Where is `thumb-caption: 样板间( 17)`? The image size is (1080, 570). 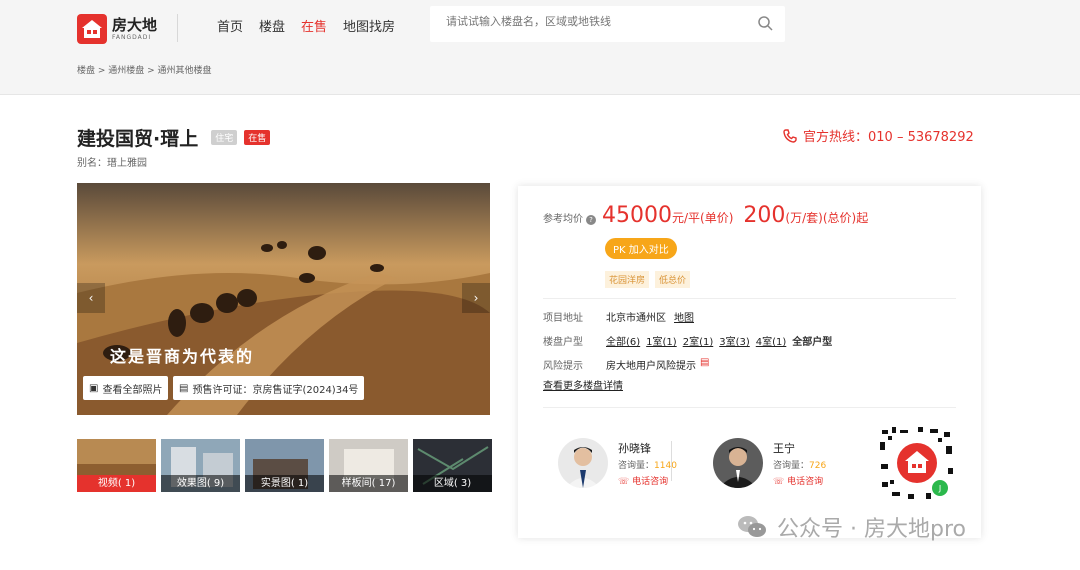 thumb-caption: 样板间( 17) is located at coordinates (368, 483).